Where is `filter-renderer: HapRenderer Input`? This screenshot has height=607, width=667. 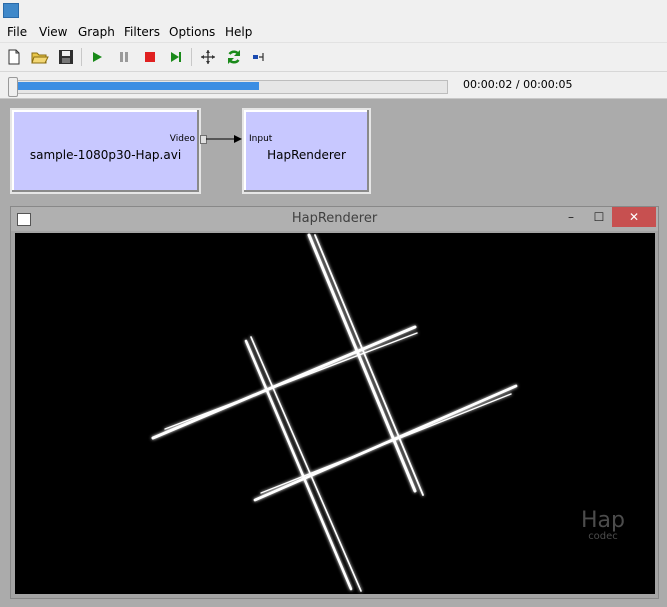 filter-renderer: HapRenderer Input is located at coordinates (306, 151).